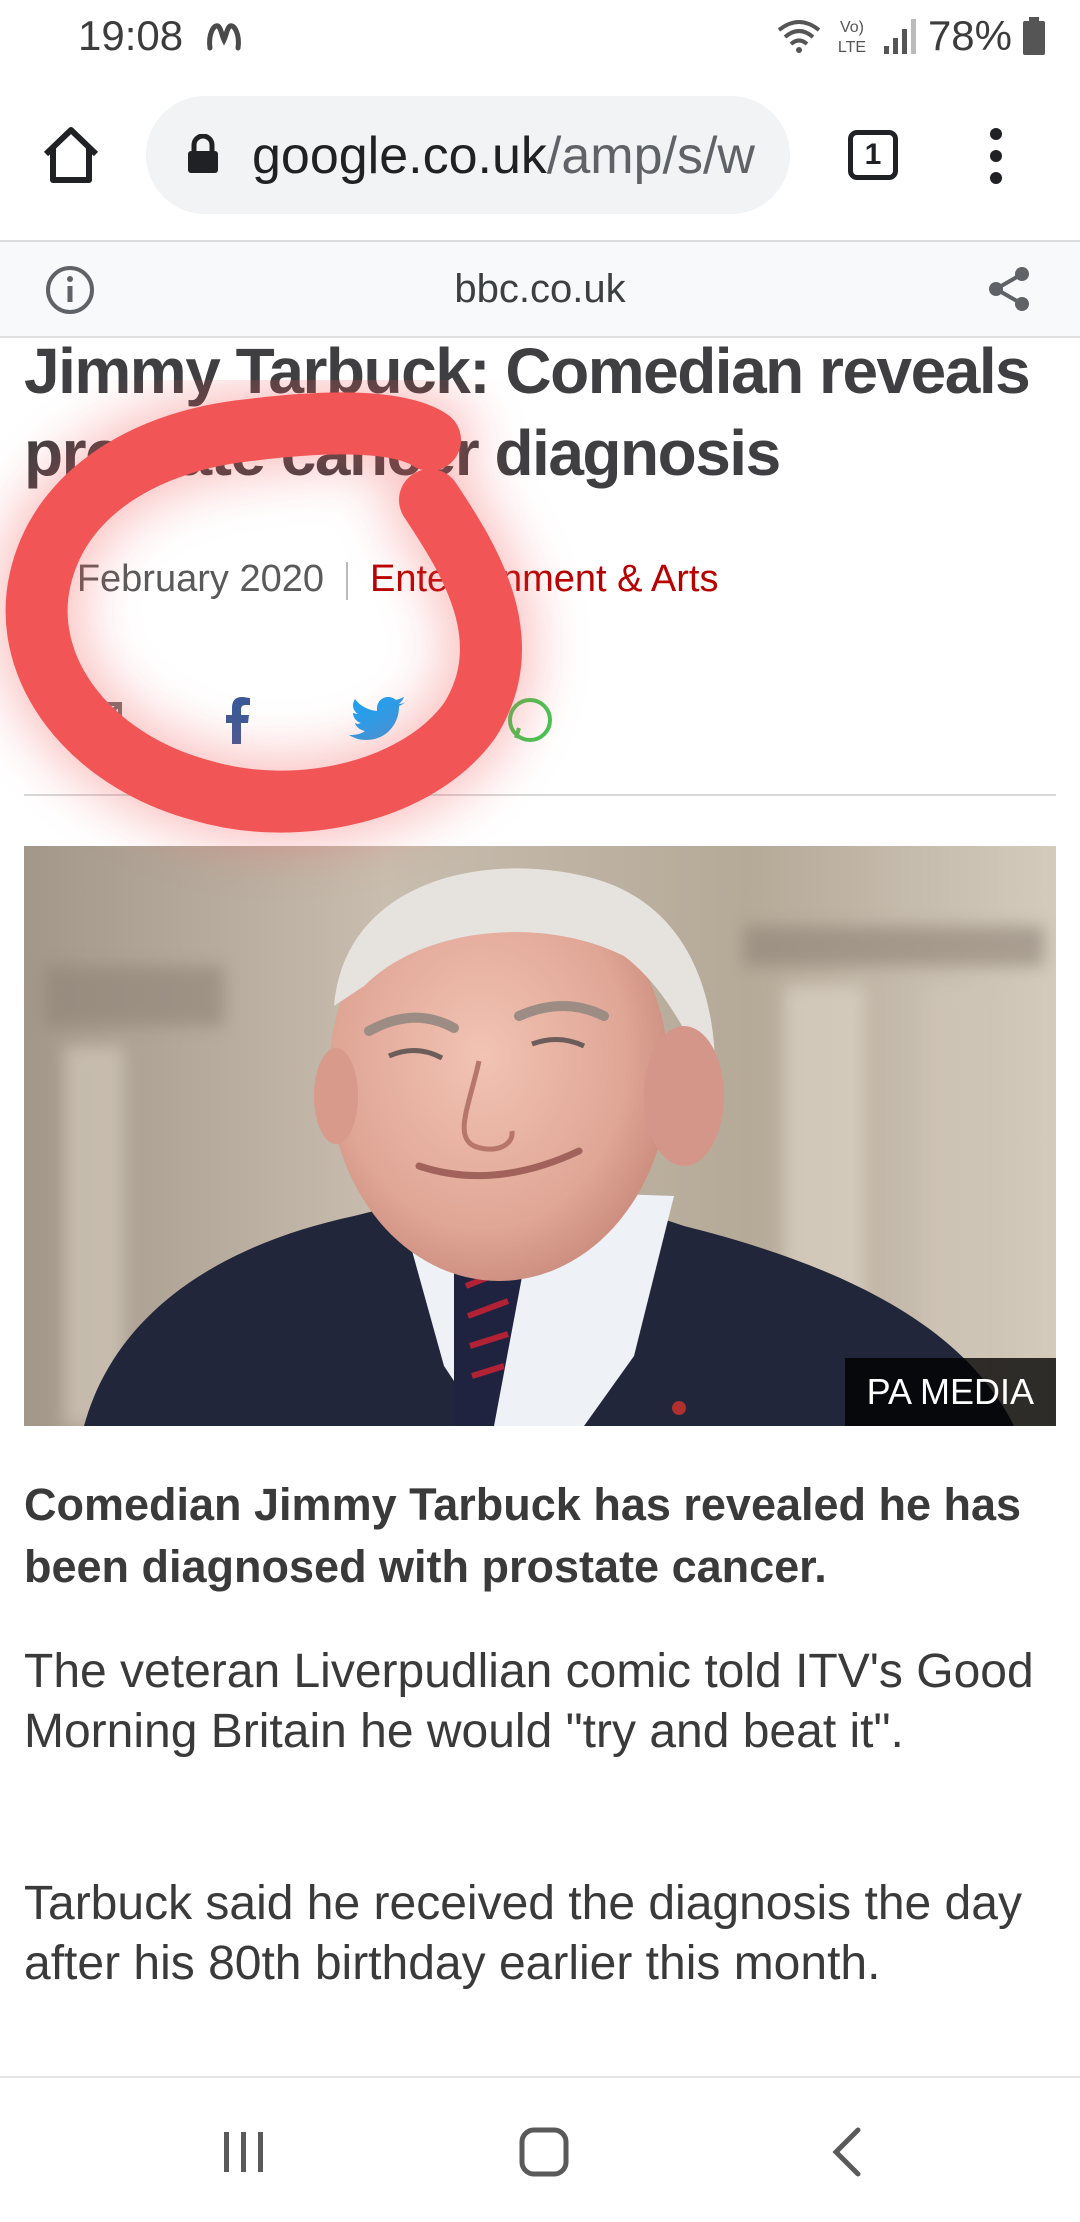  What do you see at coordinates (379, 720) in the screenshot?
I see `twitter-icon` at bounding box center [379, 720].